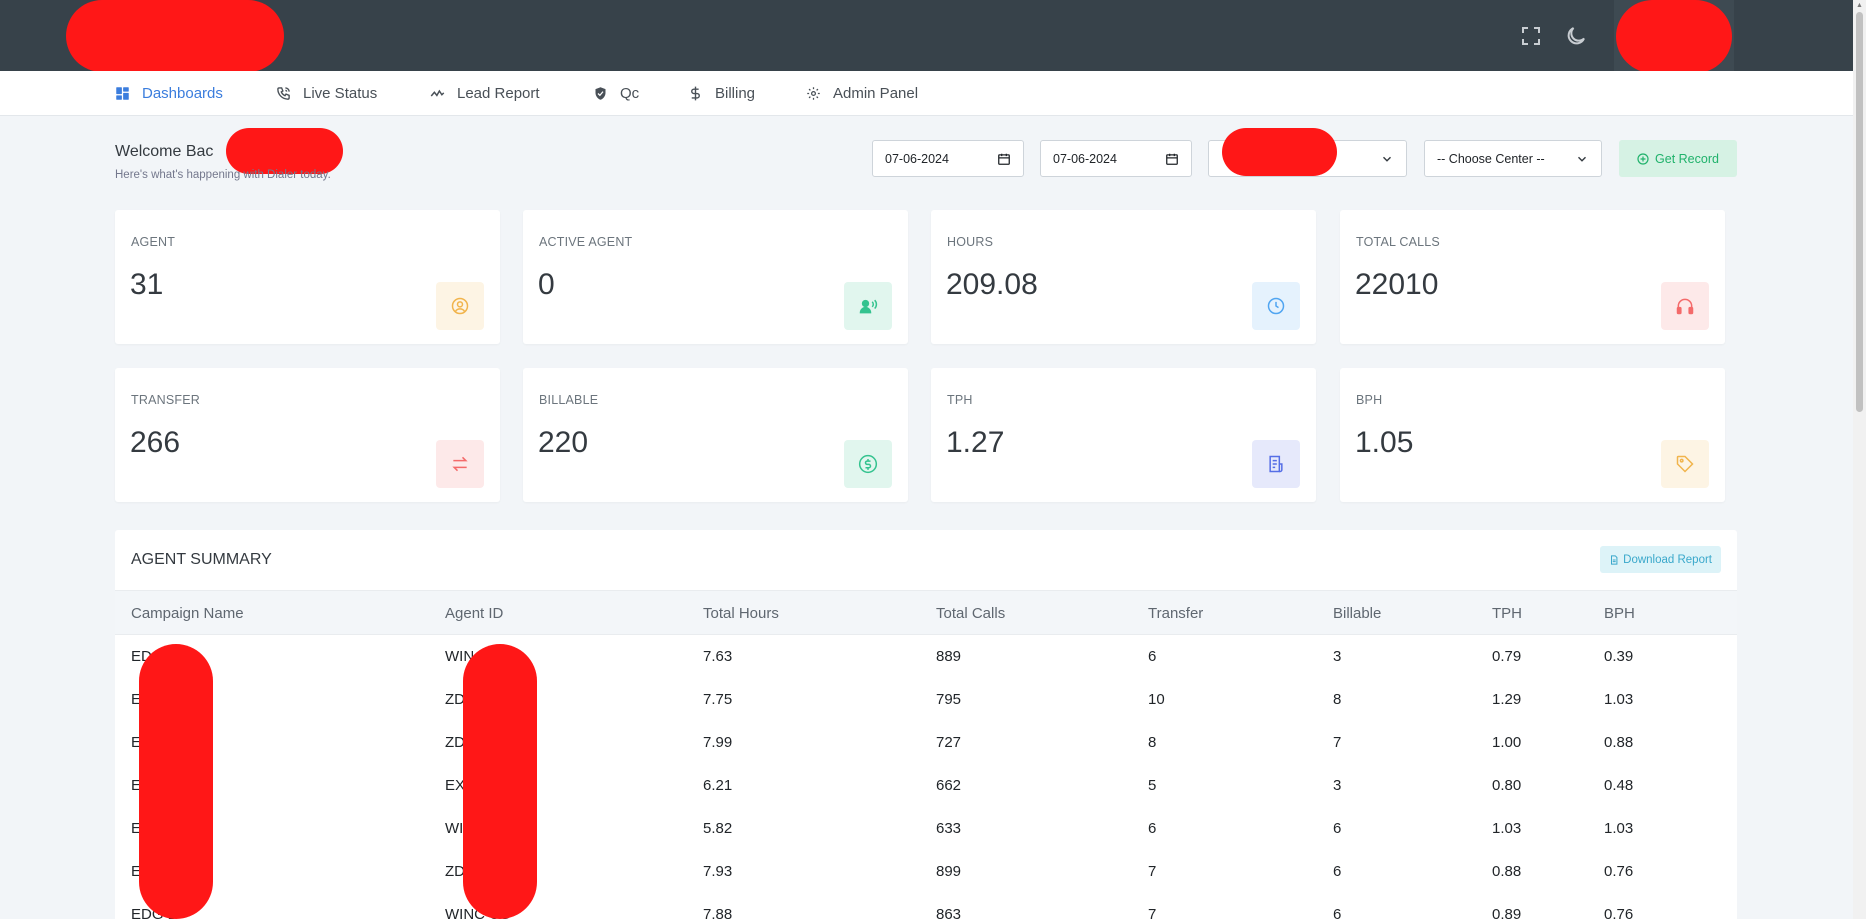 This screenshot has height=919, width=1866. I want to click on stat-value: 209.08, so click(992, 284).